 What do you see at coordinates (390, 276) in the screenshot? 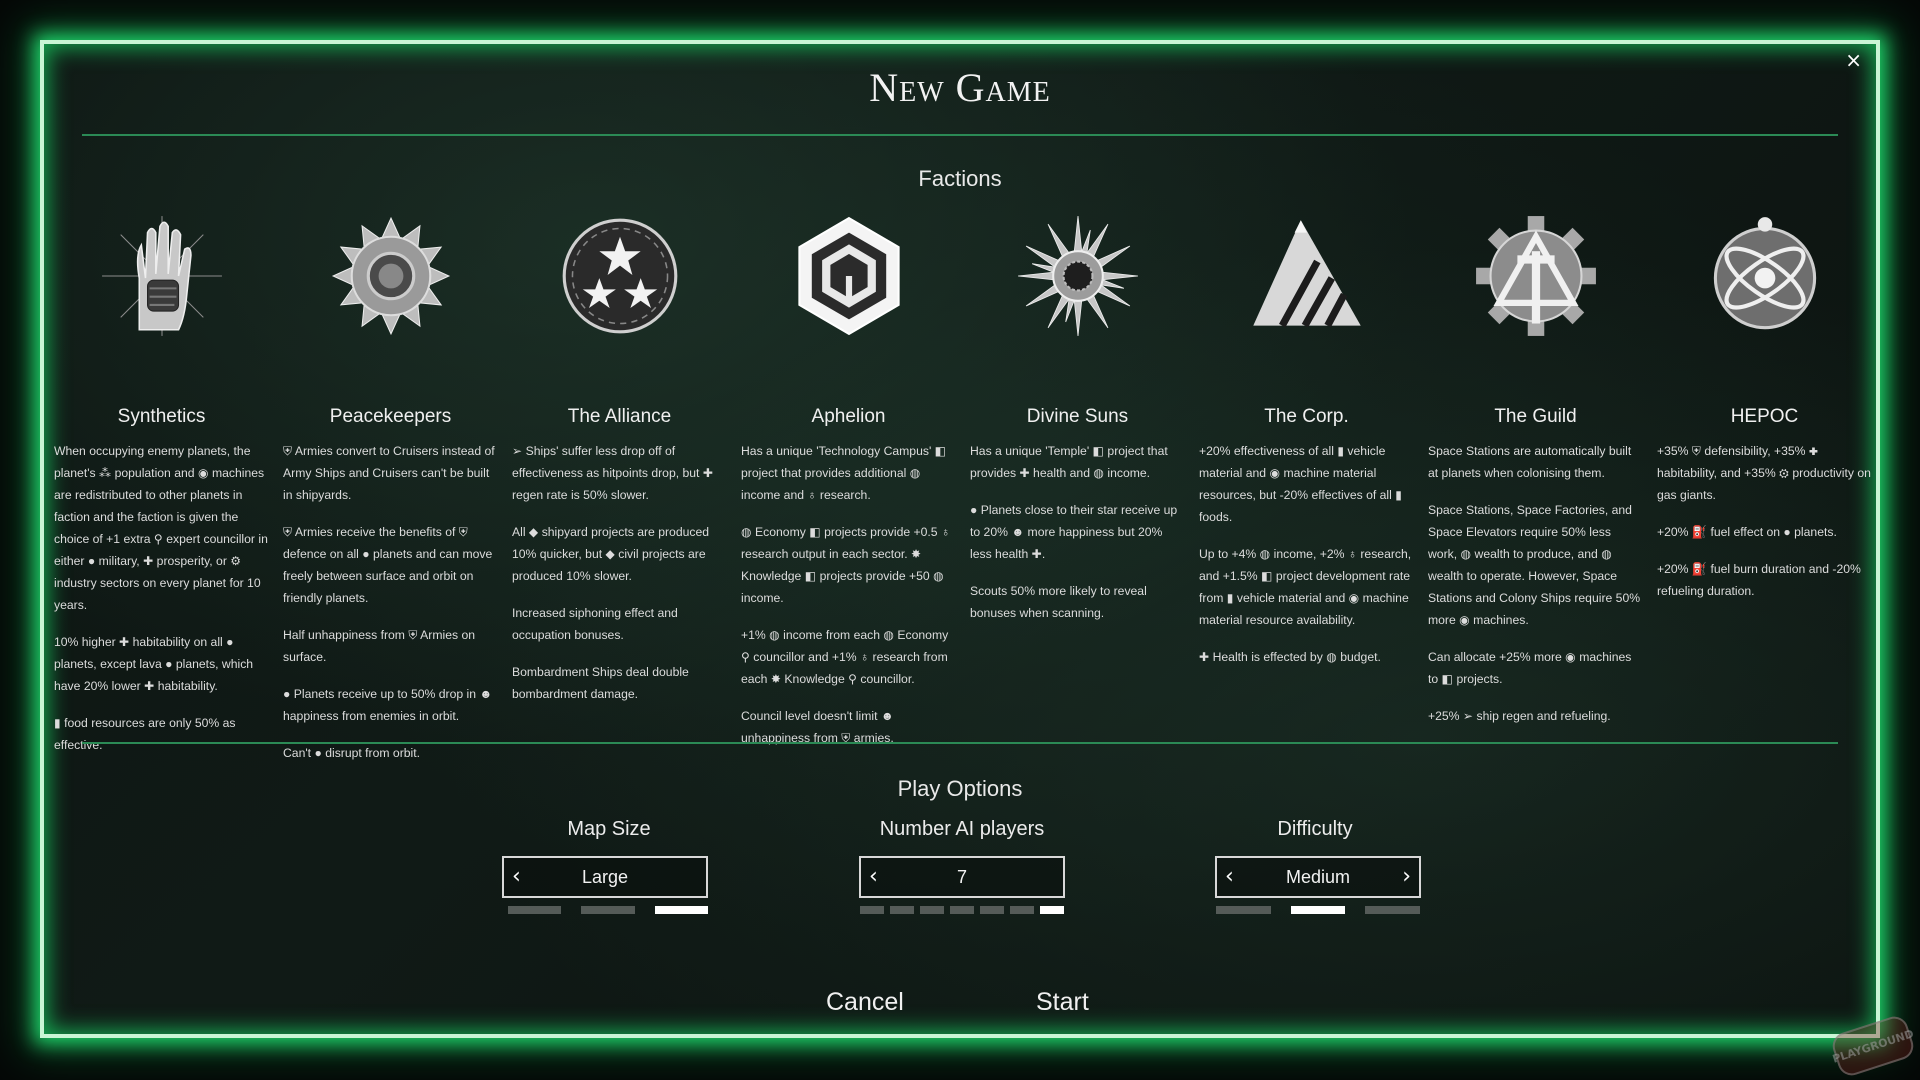
I see `sawblade-gear-icon` at bounding box center [390, 276].